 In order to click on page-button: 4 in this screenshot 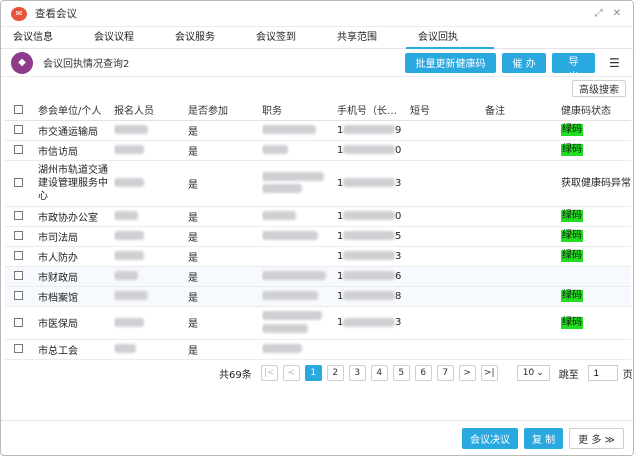, I will do `click(379, 373)`.